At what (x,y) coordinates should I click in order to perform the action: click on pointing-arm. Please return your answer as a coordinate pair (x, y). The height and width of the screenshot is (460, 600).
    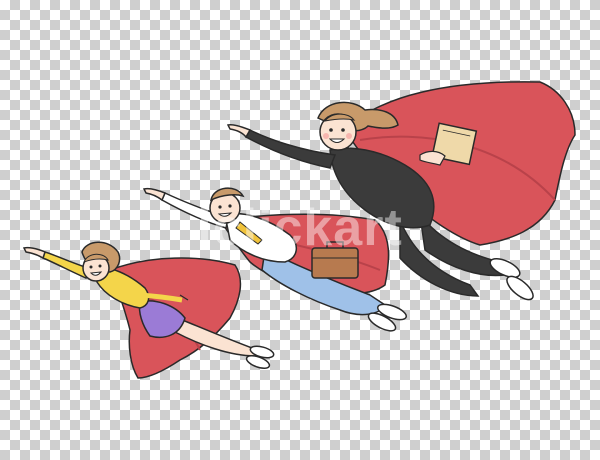
    Looking at the image, I should click on (65, 265).